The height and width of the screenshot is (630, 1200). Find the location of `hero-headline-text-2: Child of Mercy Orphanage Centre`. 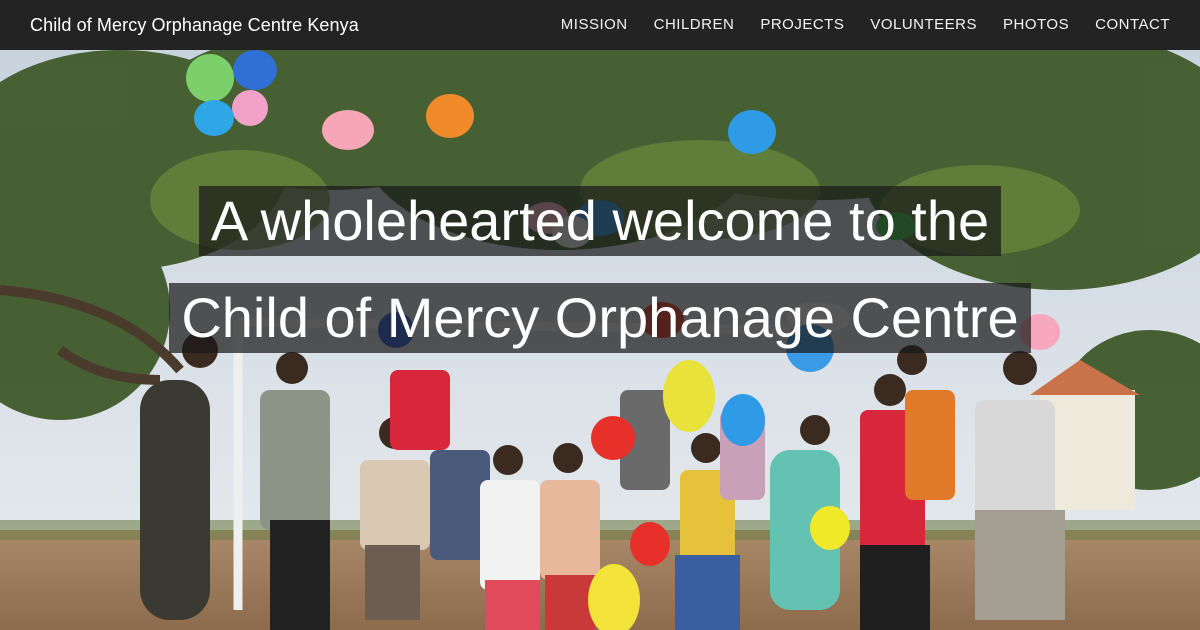

hero-headline-text-2: Child of Mercy Orphanage Centre is located at coordinates (600, 318).